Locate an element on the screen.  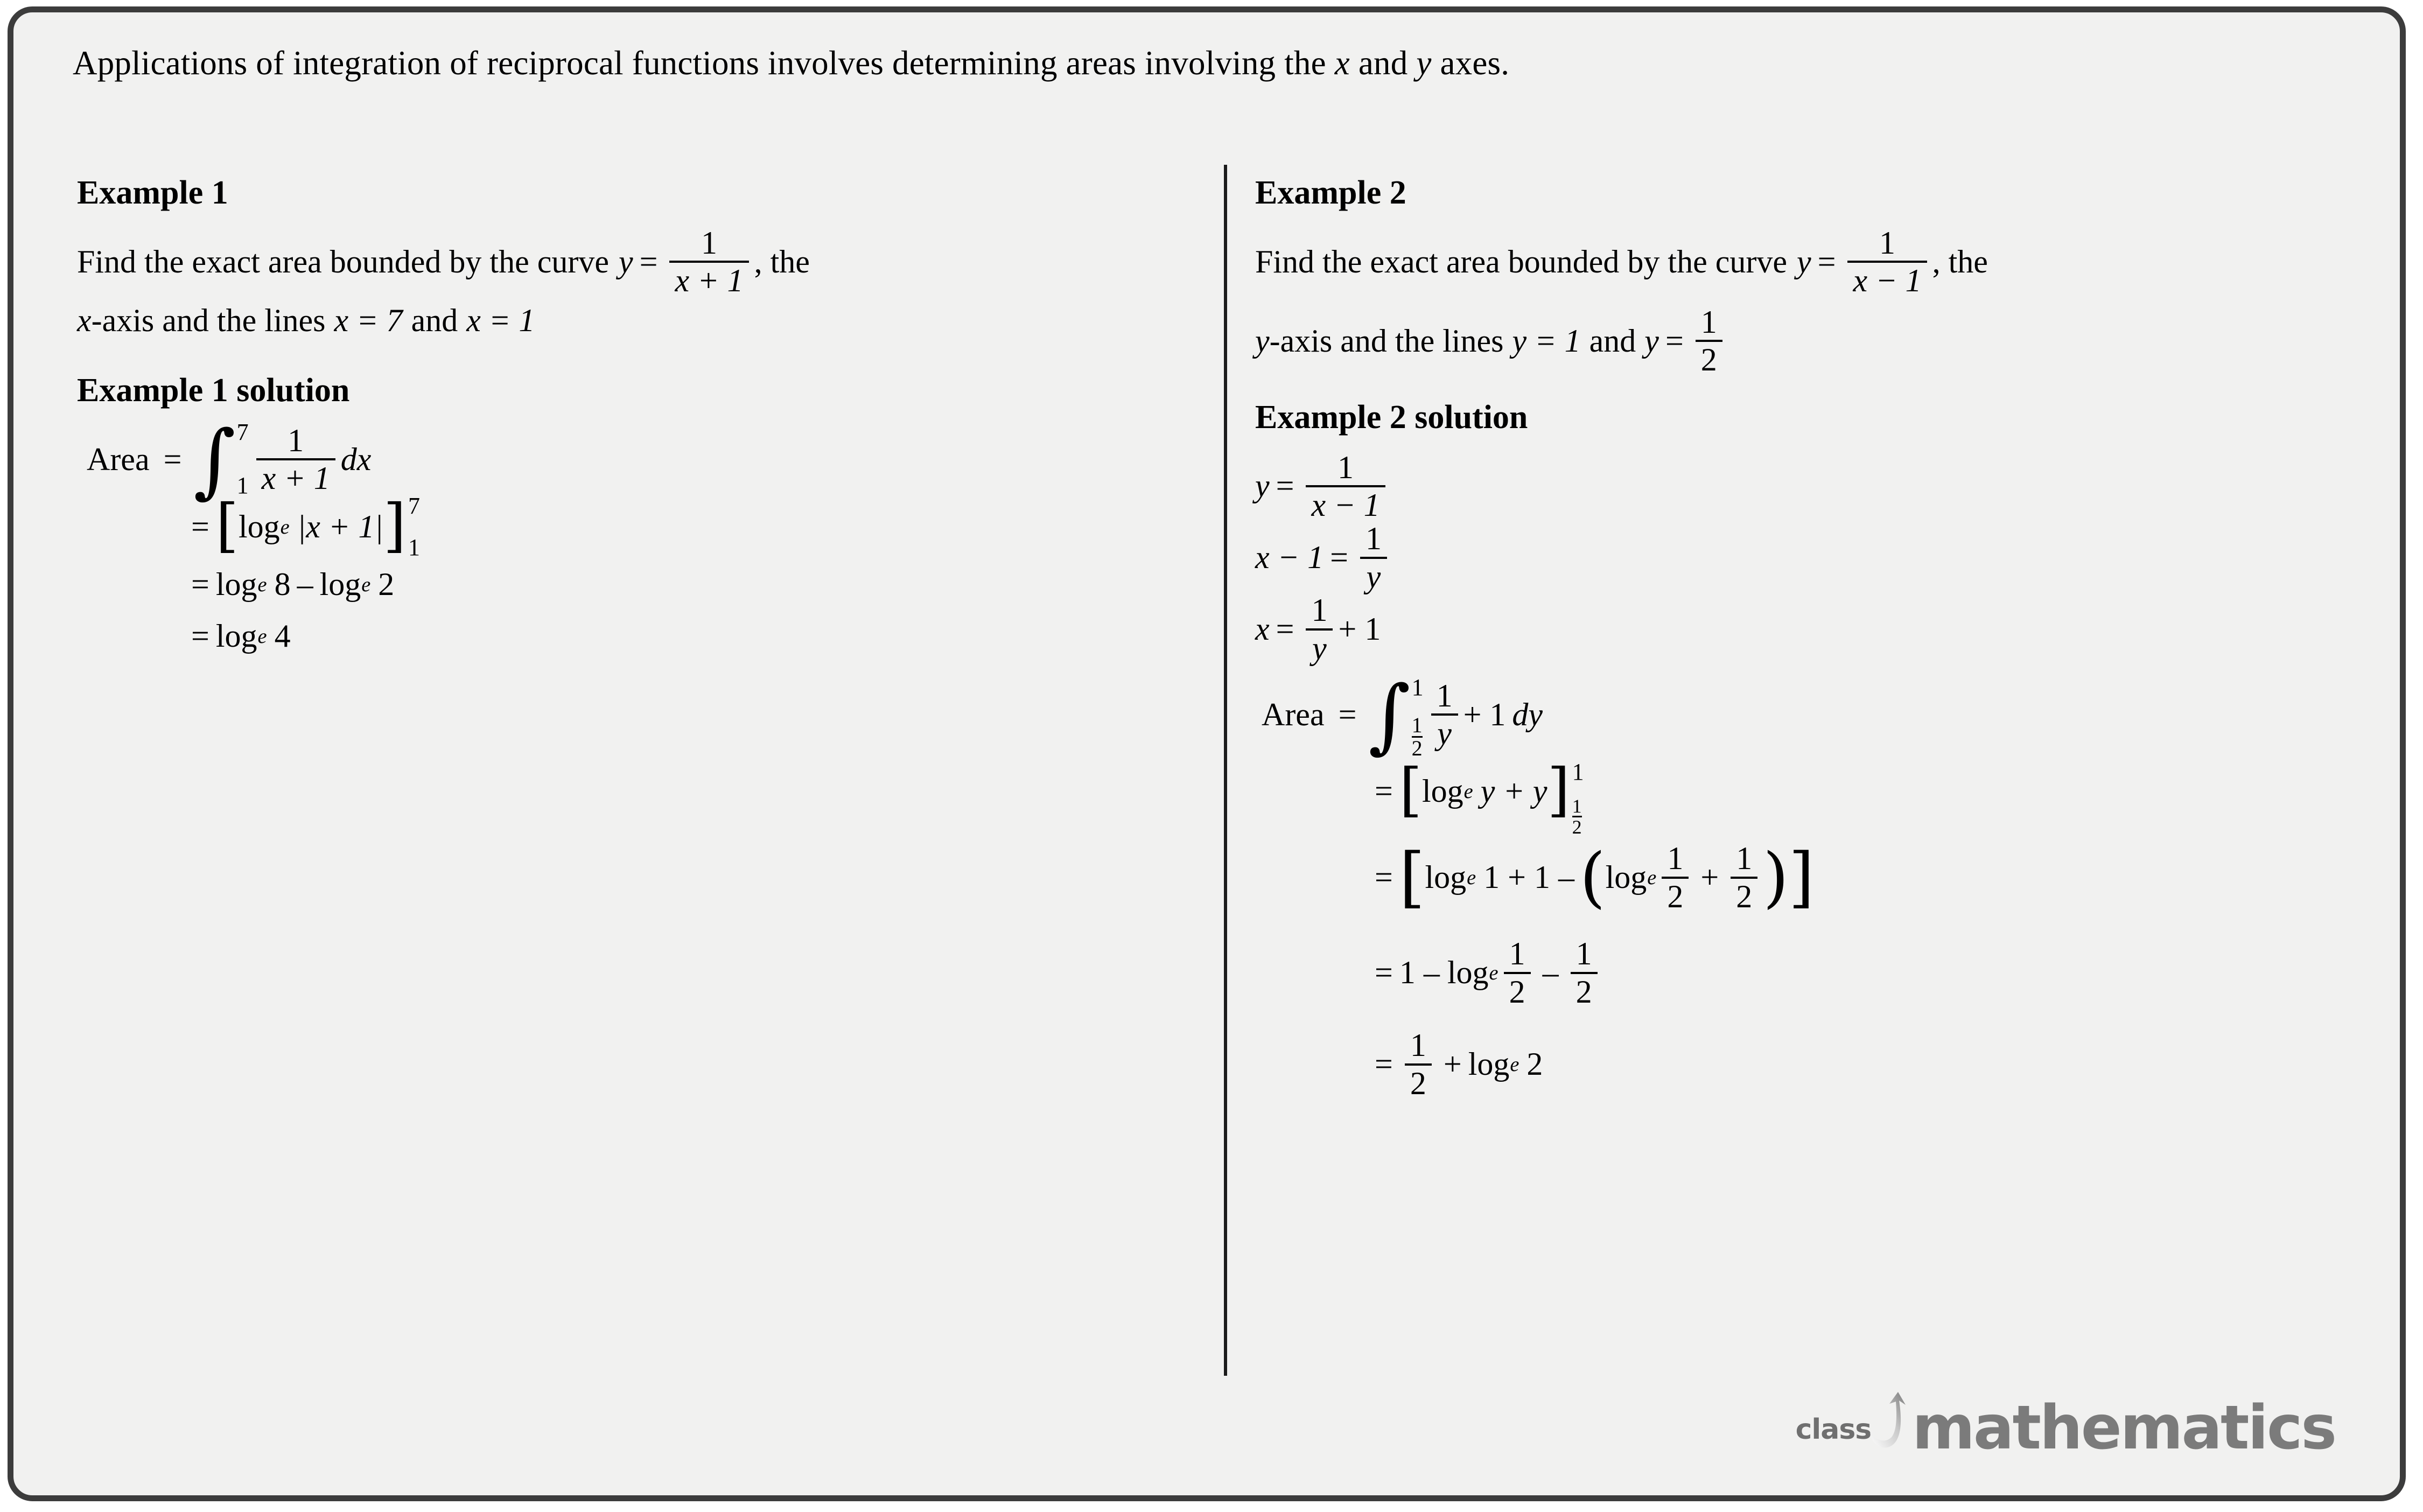
e2-integral-lower: 1 2 is located at coordinates (1417, 735).